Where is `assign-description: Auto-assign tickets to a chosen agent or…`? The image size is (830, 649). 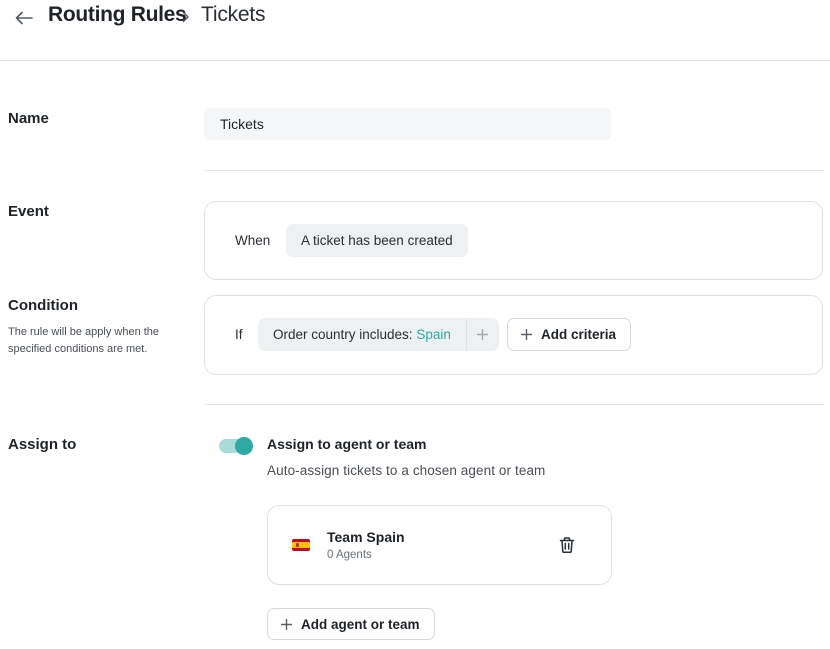 assign-description: Auto-assign tickets to a chosen agent or… is located at coordinates (406, 470).